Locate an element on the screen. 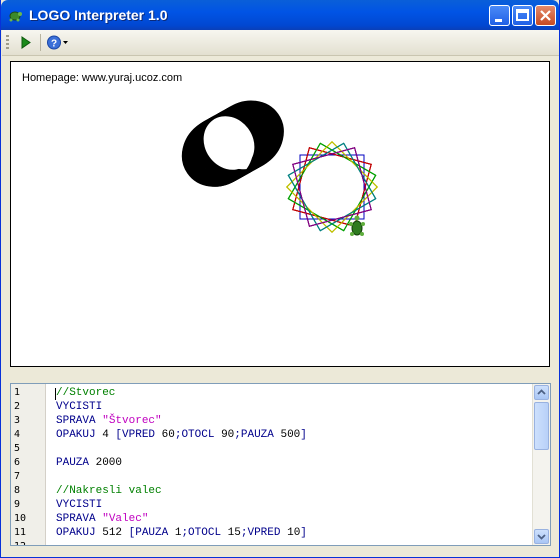  code-token: 500 is located at coordinates (290, 435).